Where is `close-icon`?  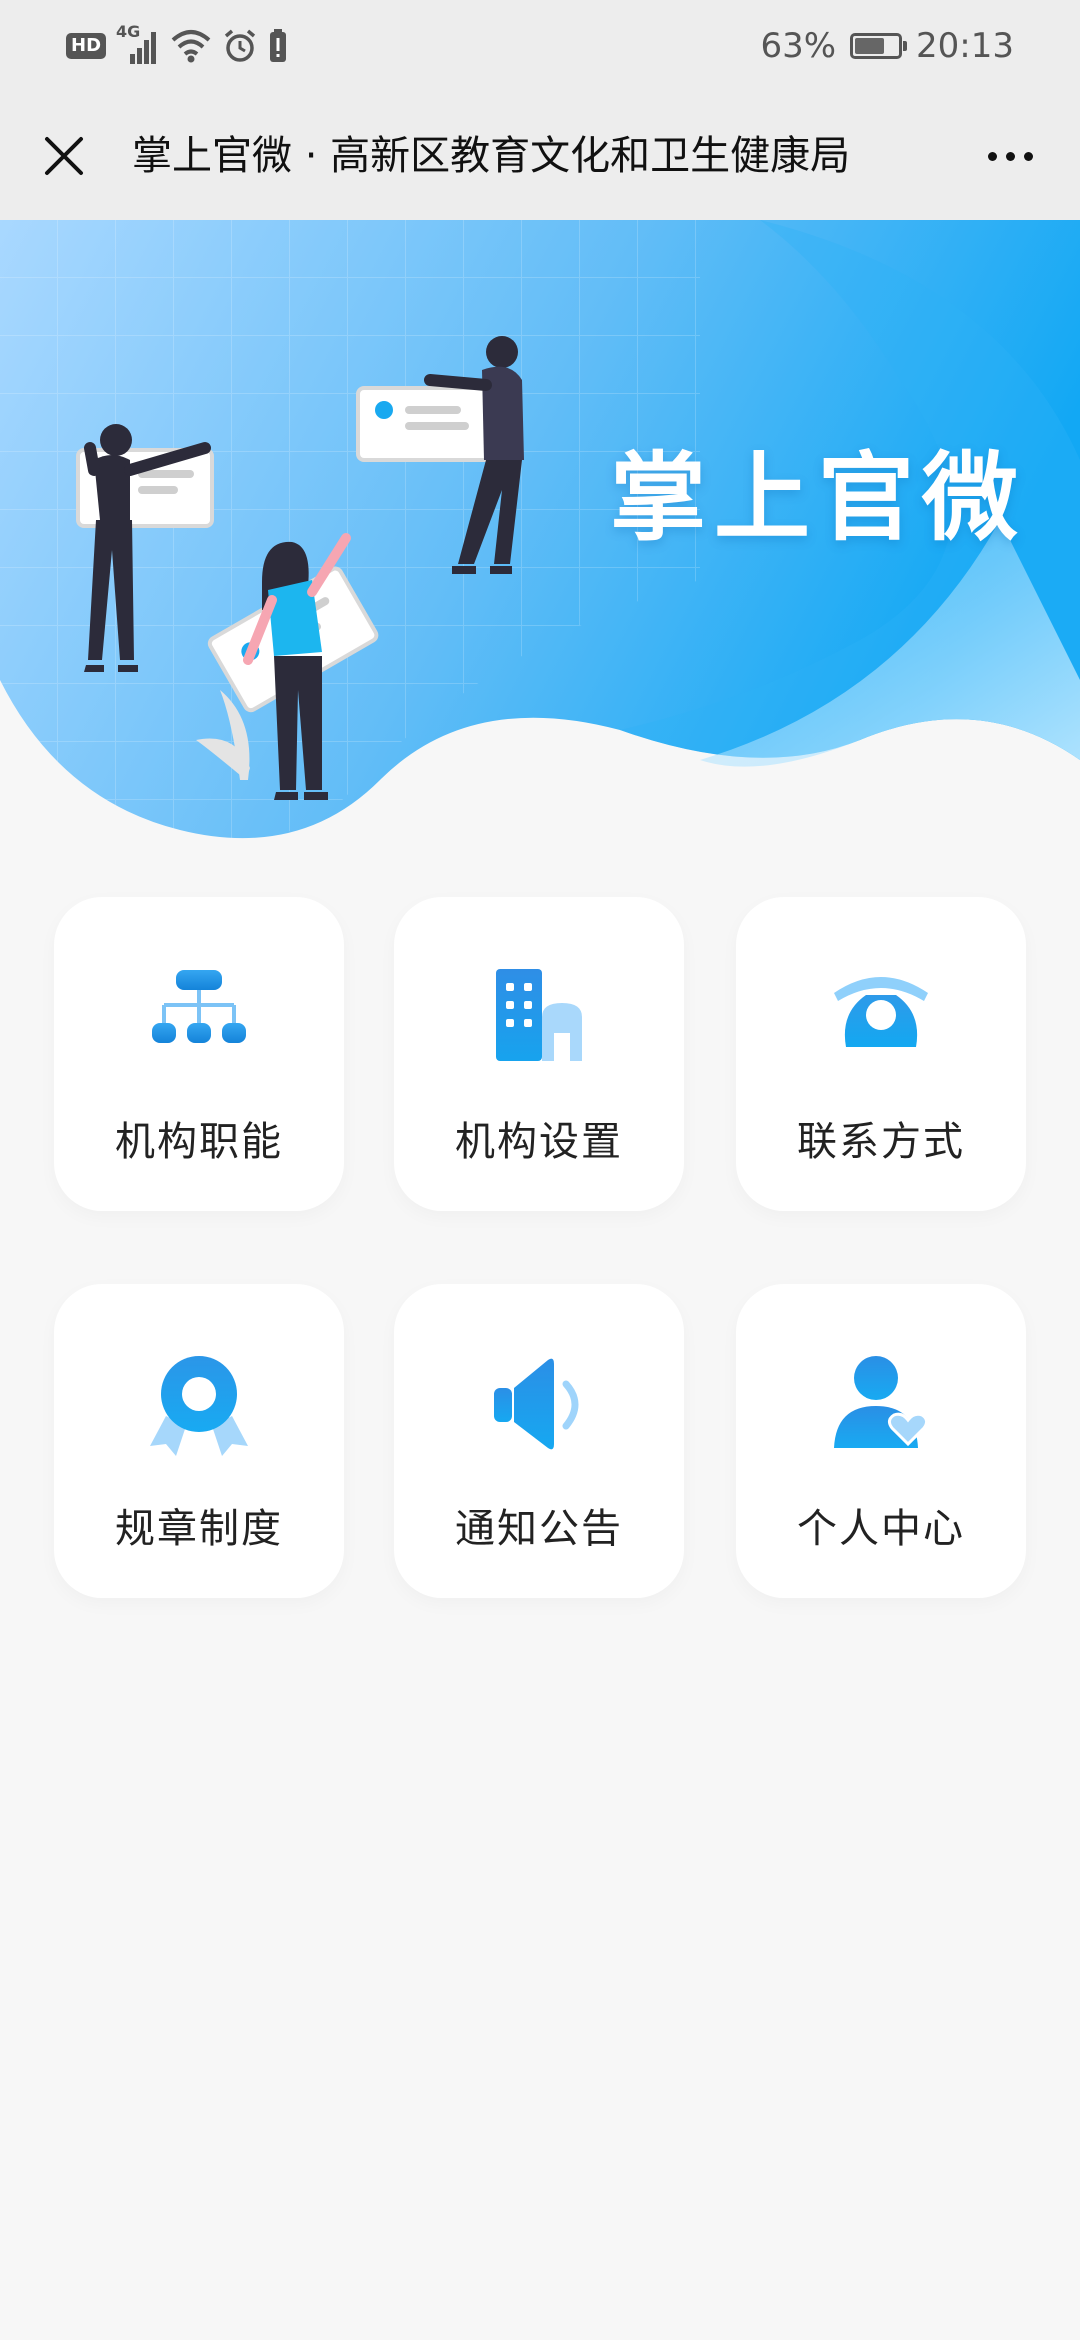 close-icon is located at coordinates (64, 156).